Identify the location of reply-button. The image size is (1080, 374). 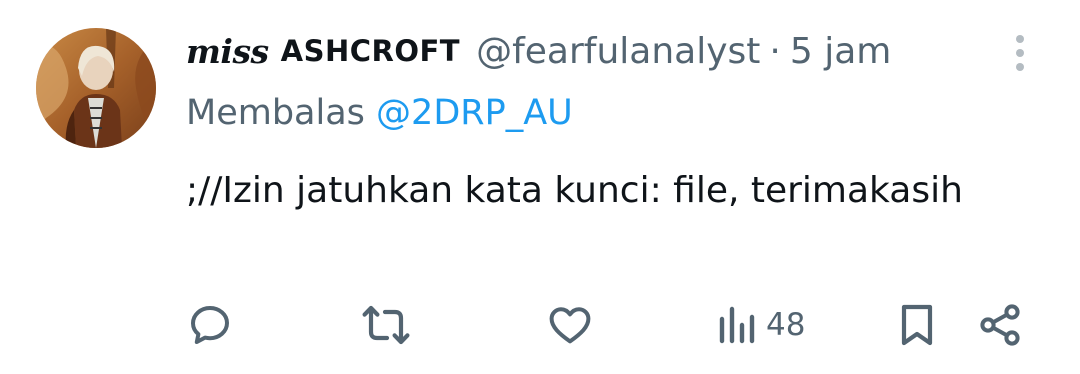
(210, 325).